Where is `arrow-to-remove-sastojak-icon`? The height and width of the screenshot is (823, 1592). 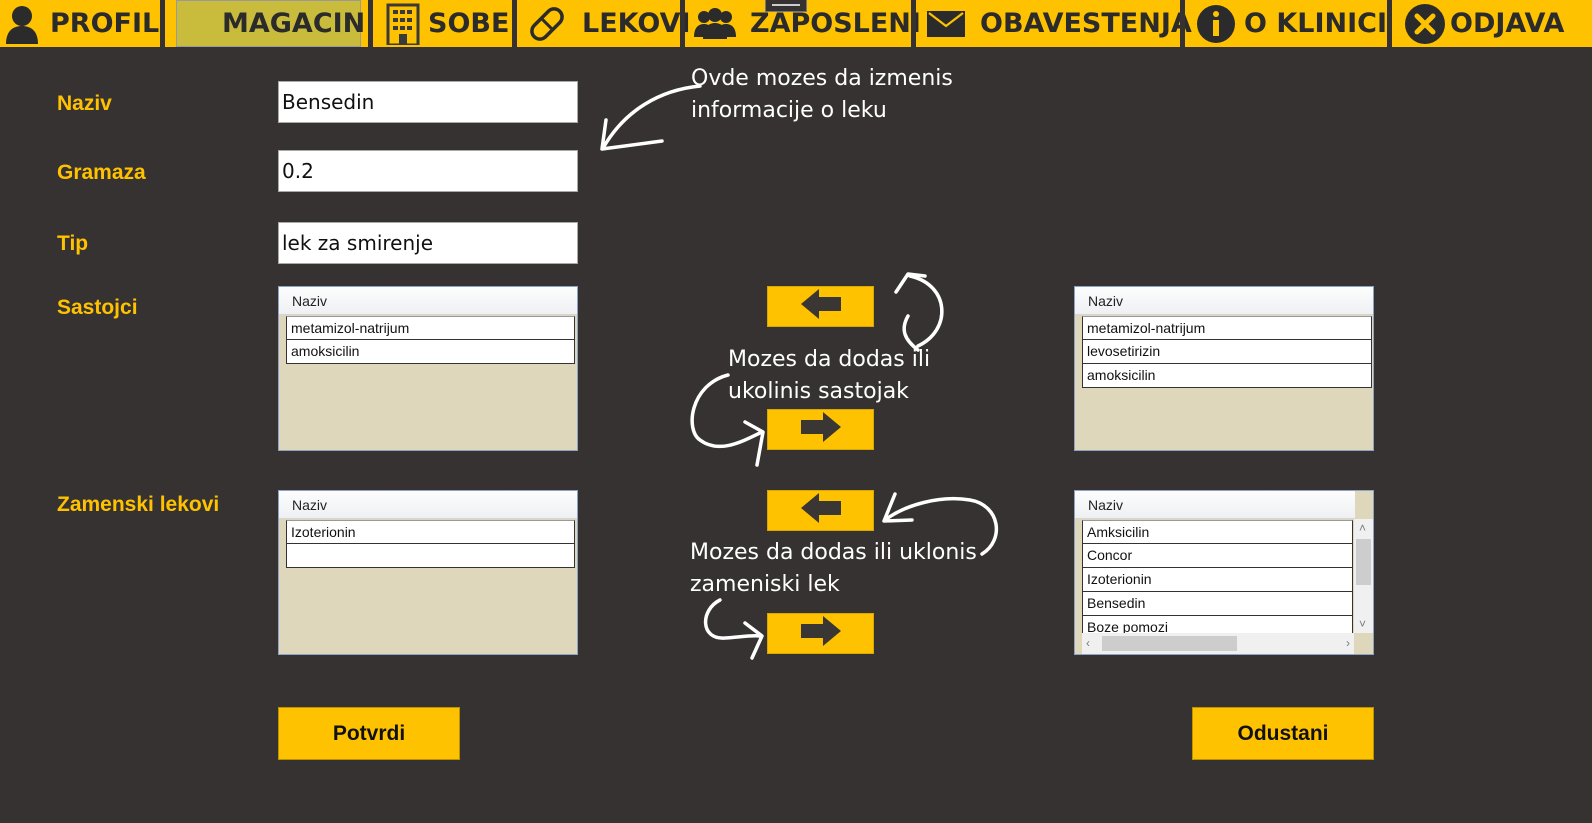
arrow-to-remove-sastojak-icon is located at coordinates (727, 411).